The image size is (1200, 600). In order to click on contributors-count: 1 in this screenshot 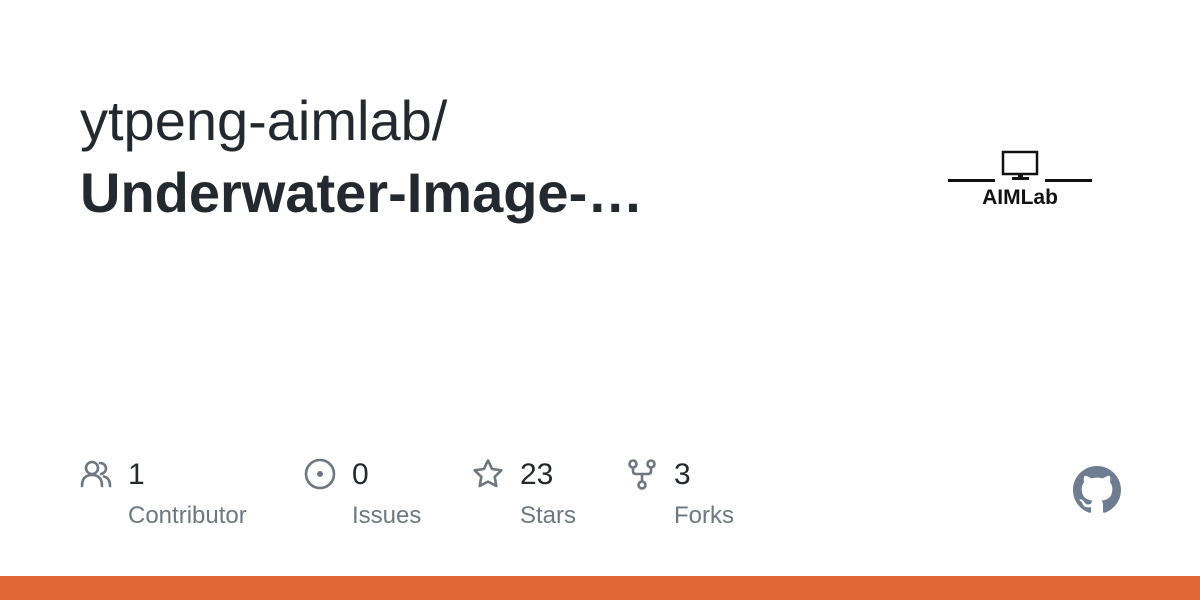, I will do `click(136, 474)`.